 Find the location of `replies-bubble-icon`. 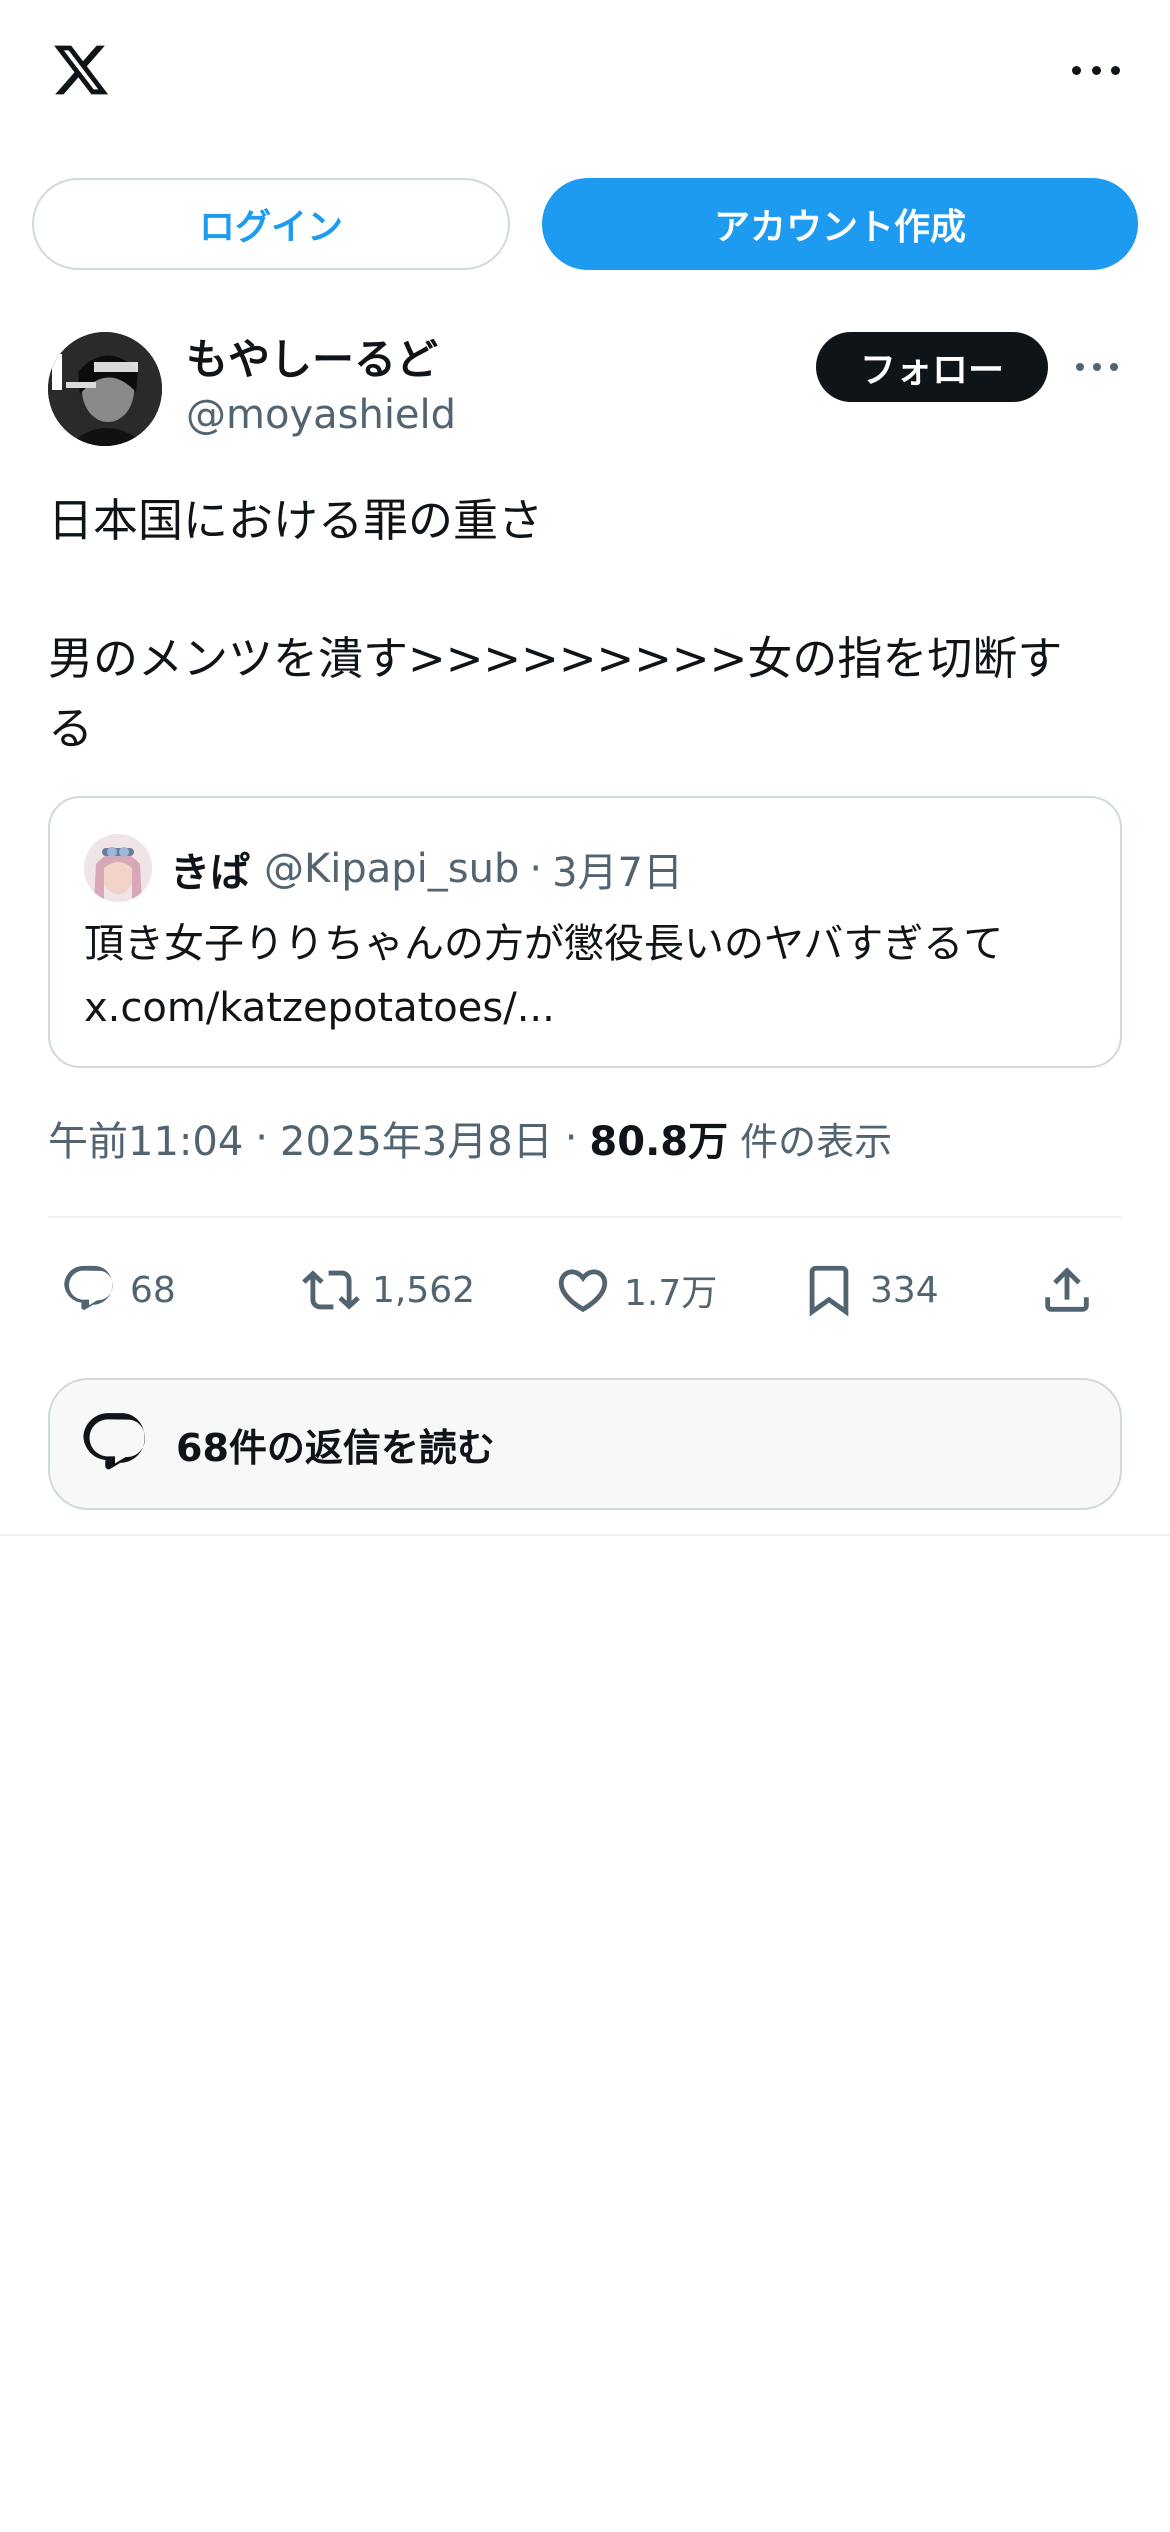

replies-bubble-icon is located at coordinates (114, 1441).